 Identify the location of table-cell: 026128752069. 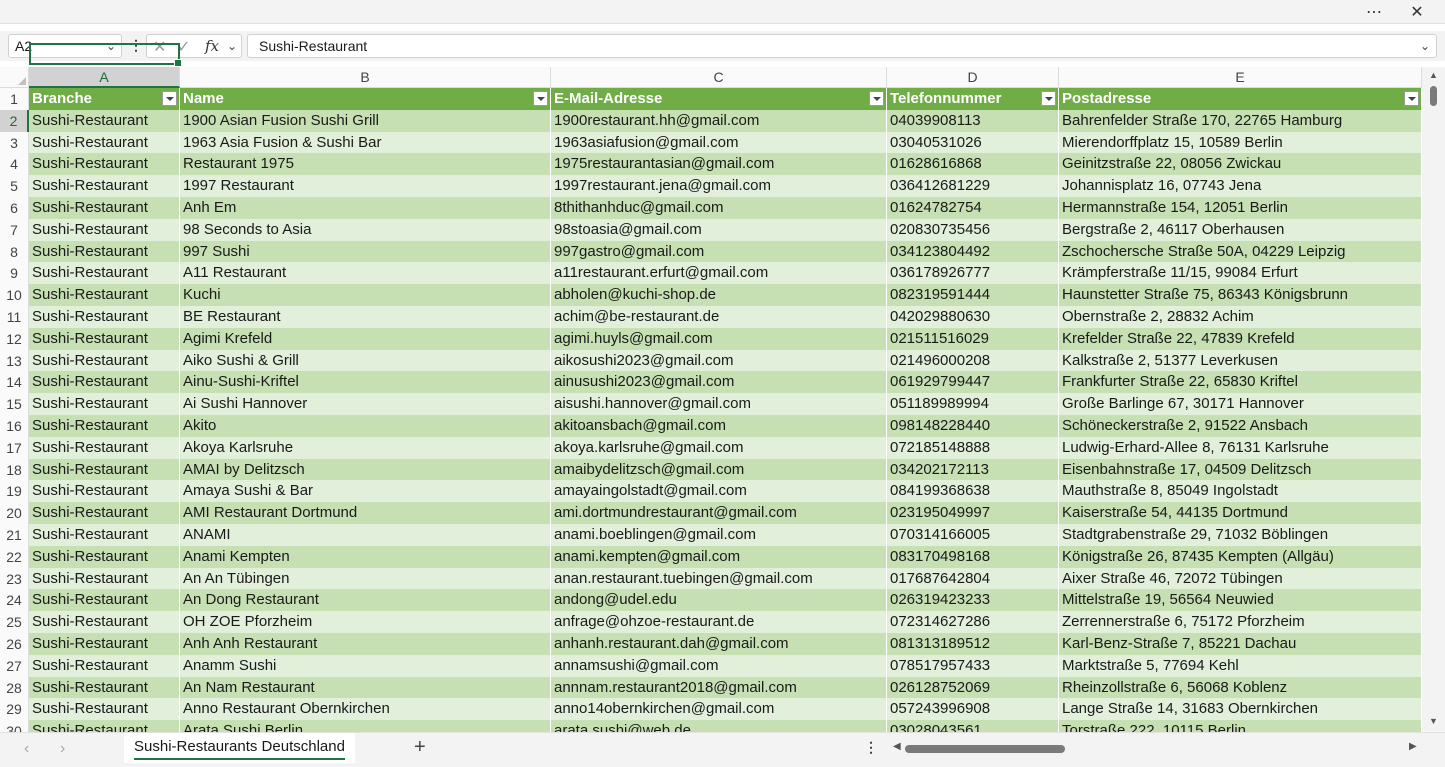
(973, 687).